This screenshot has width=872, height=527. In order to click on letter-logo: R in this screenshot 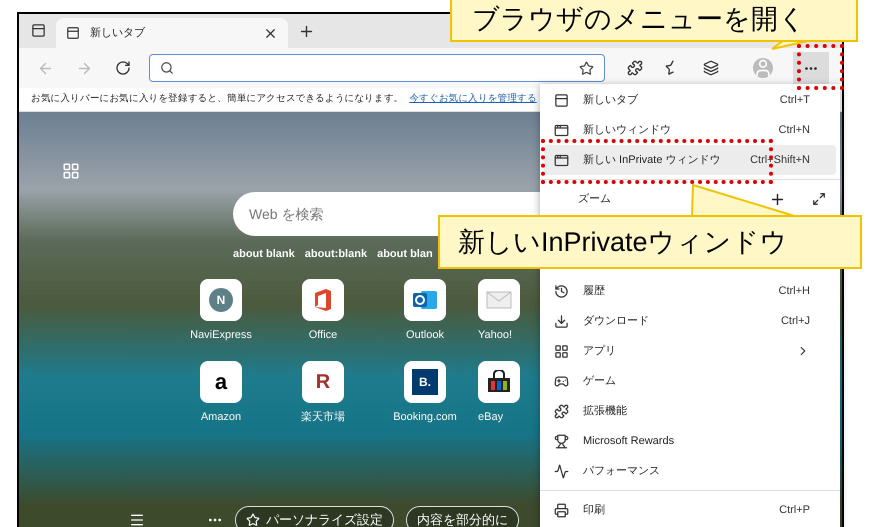, I will do `click(323, 382)`.